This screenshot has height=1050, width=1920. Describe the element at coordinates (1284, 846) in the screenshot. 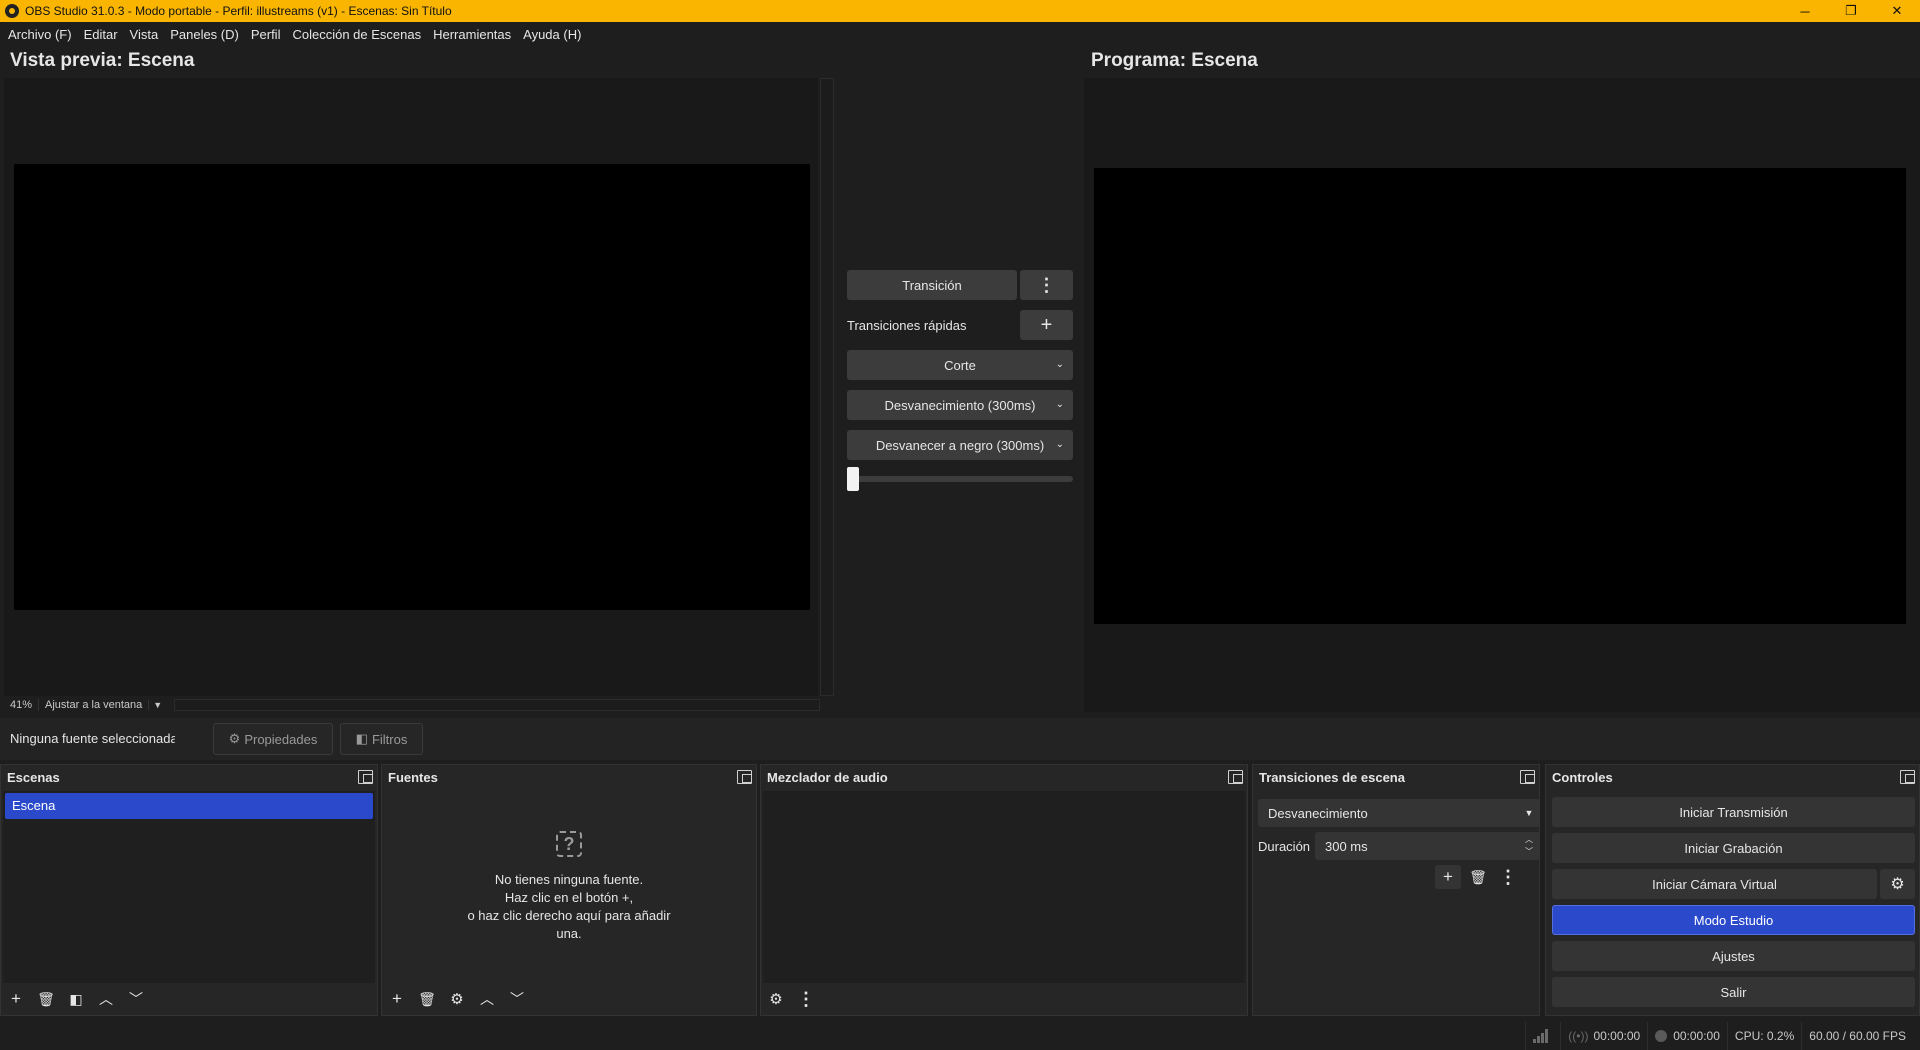

I see `duration-label: Duración` at that location.